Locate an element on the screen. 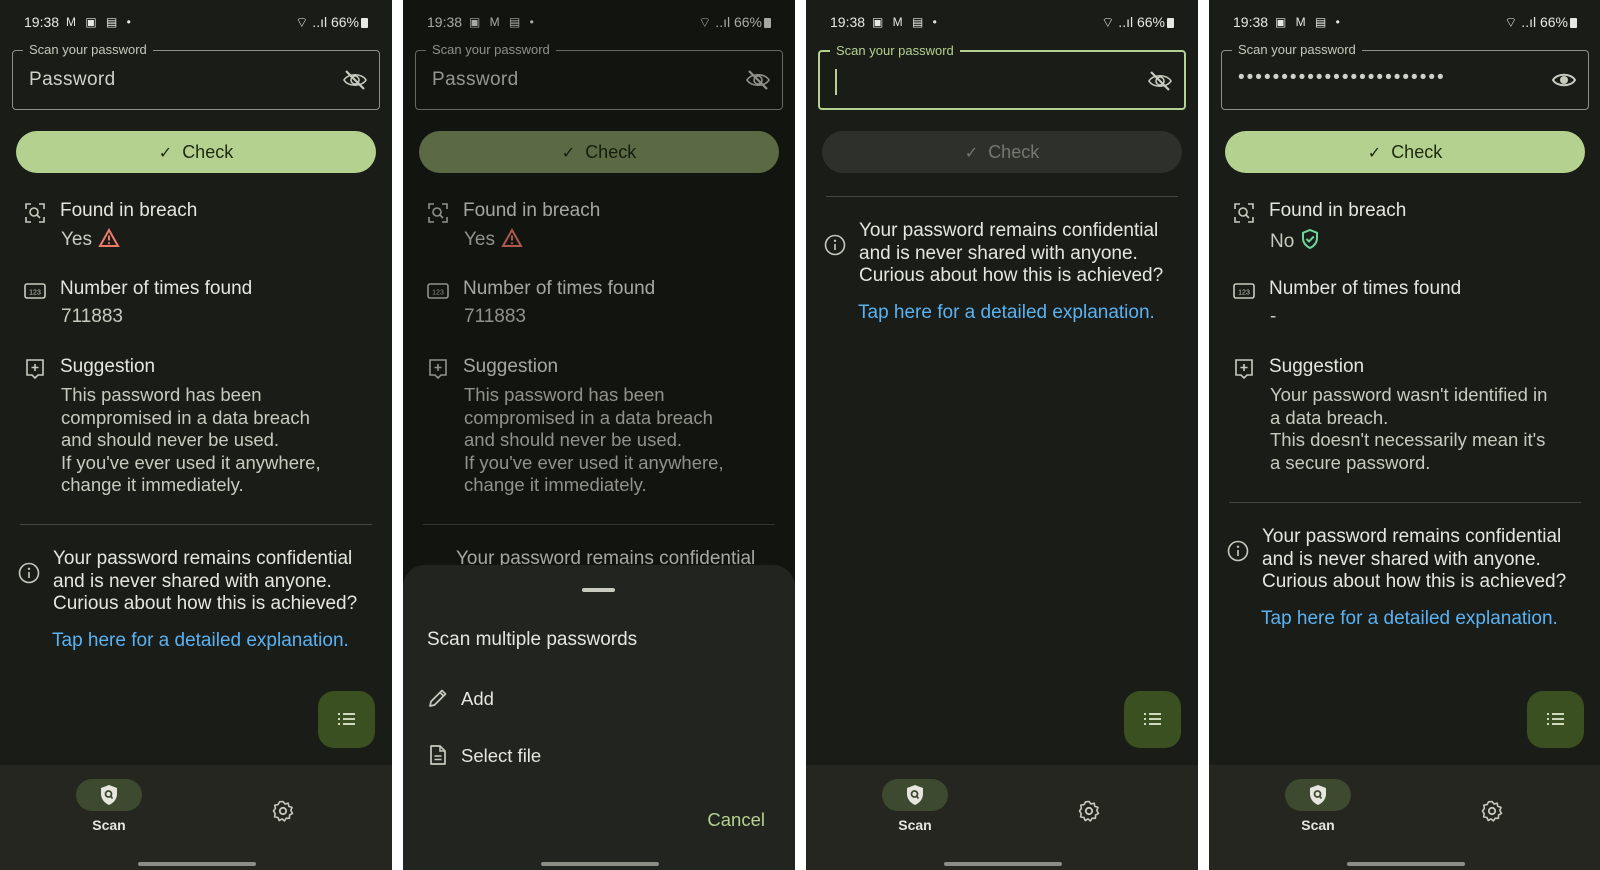 This screenshot has height=870, width=1600. found-in-breach-value: Yes is located at coordinates (90, 239).